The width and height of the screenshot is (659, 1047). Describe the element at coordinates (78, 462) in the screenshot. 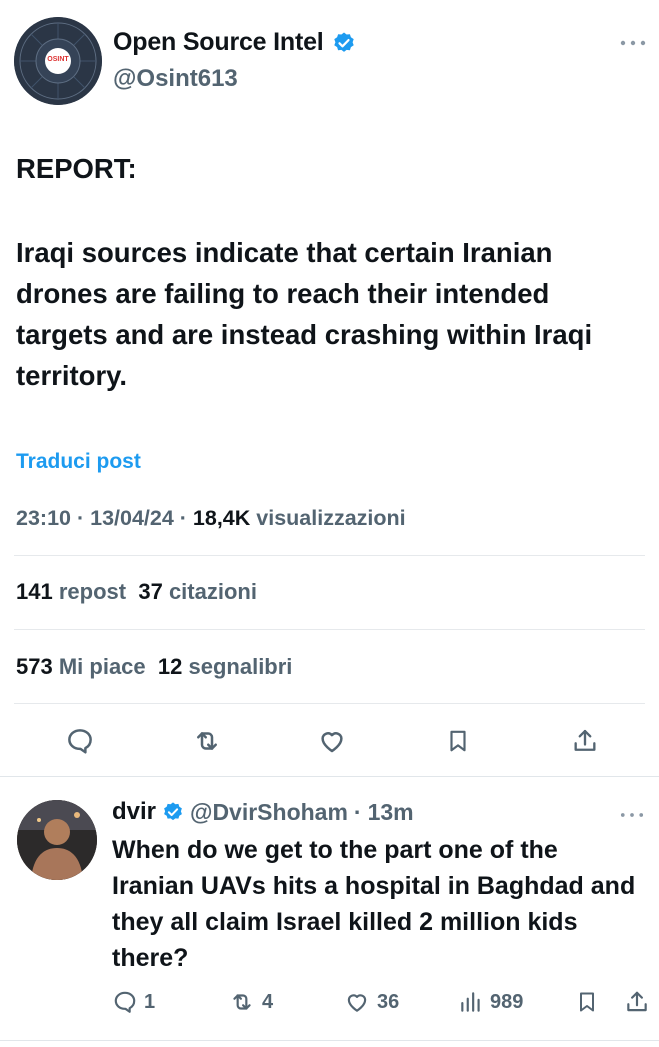

I see `translate-link: Traduci post` at that location.